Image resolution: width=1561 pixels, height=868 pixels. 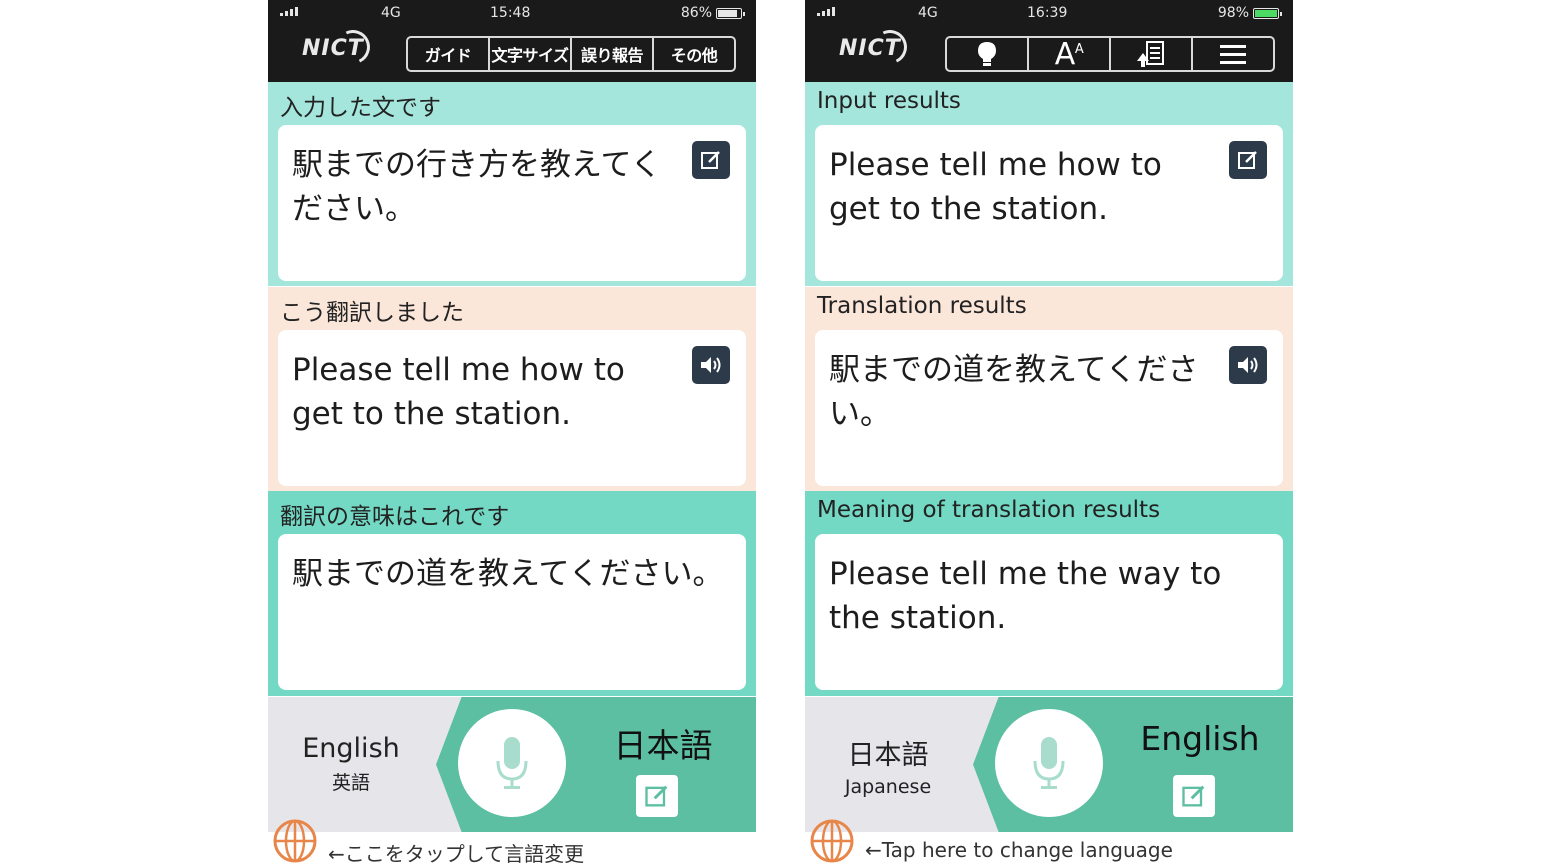 What do you see at coordinates (395, 517) in the screenshot?
I see `meaning-label: 翻訳の意味はこれです` at bounding box center [395, 517].